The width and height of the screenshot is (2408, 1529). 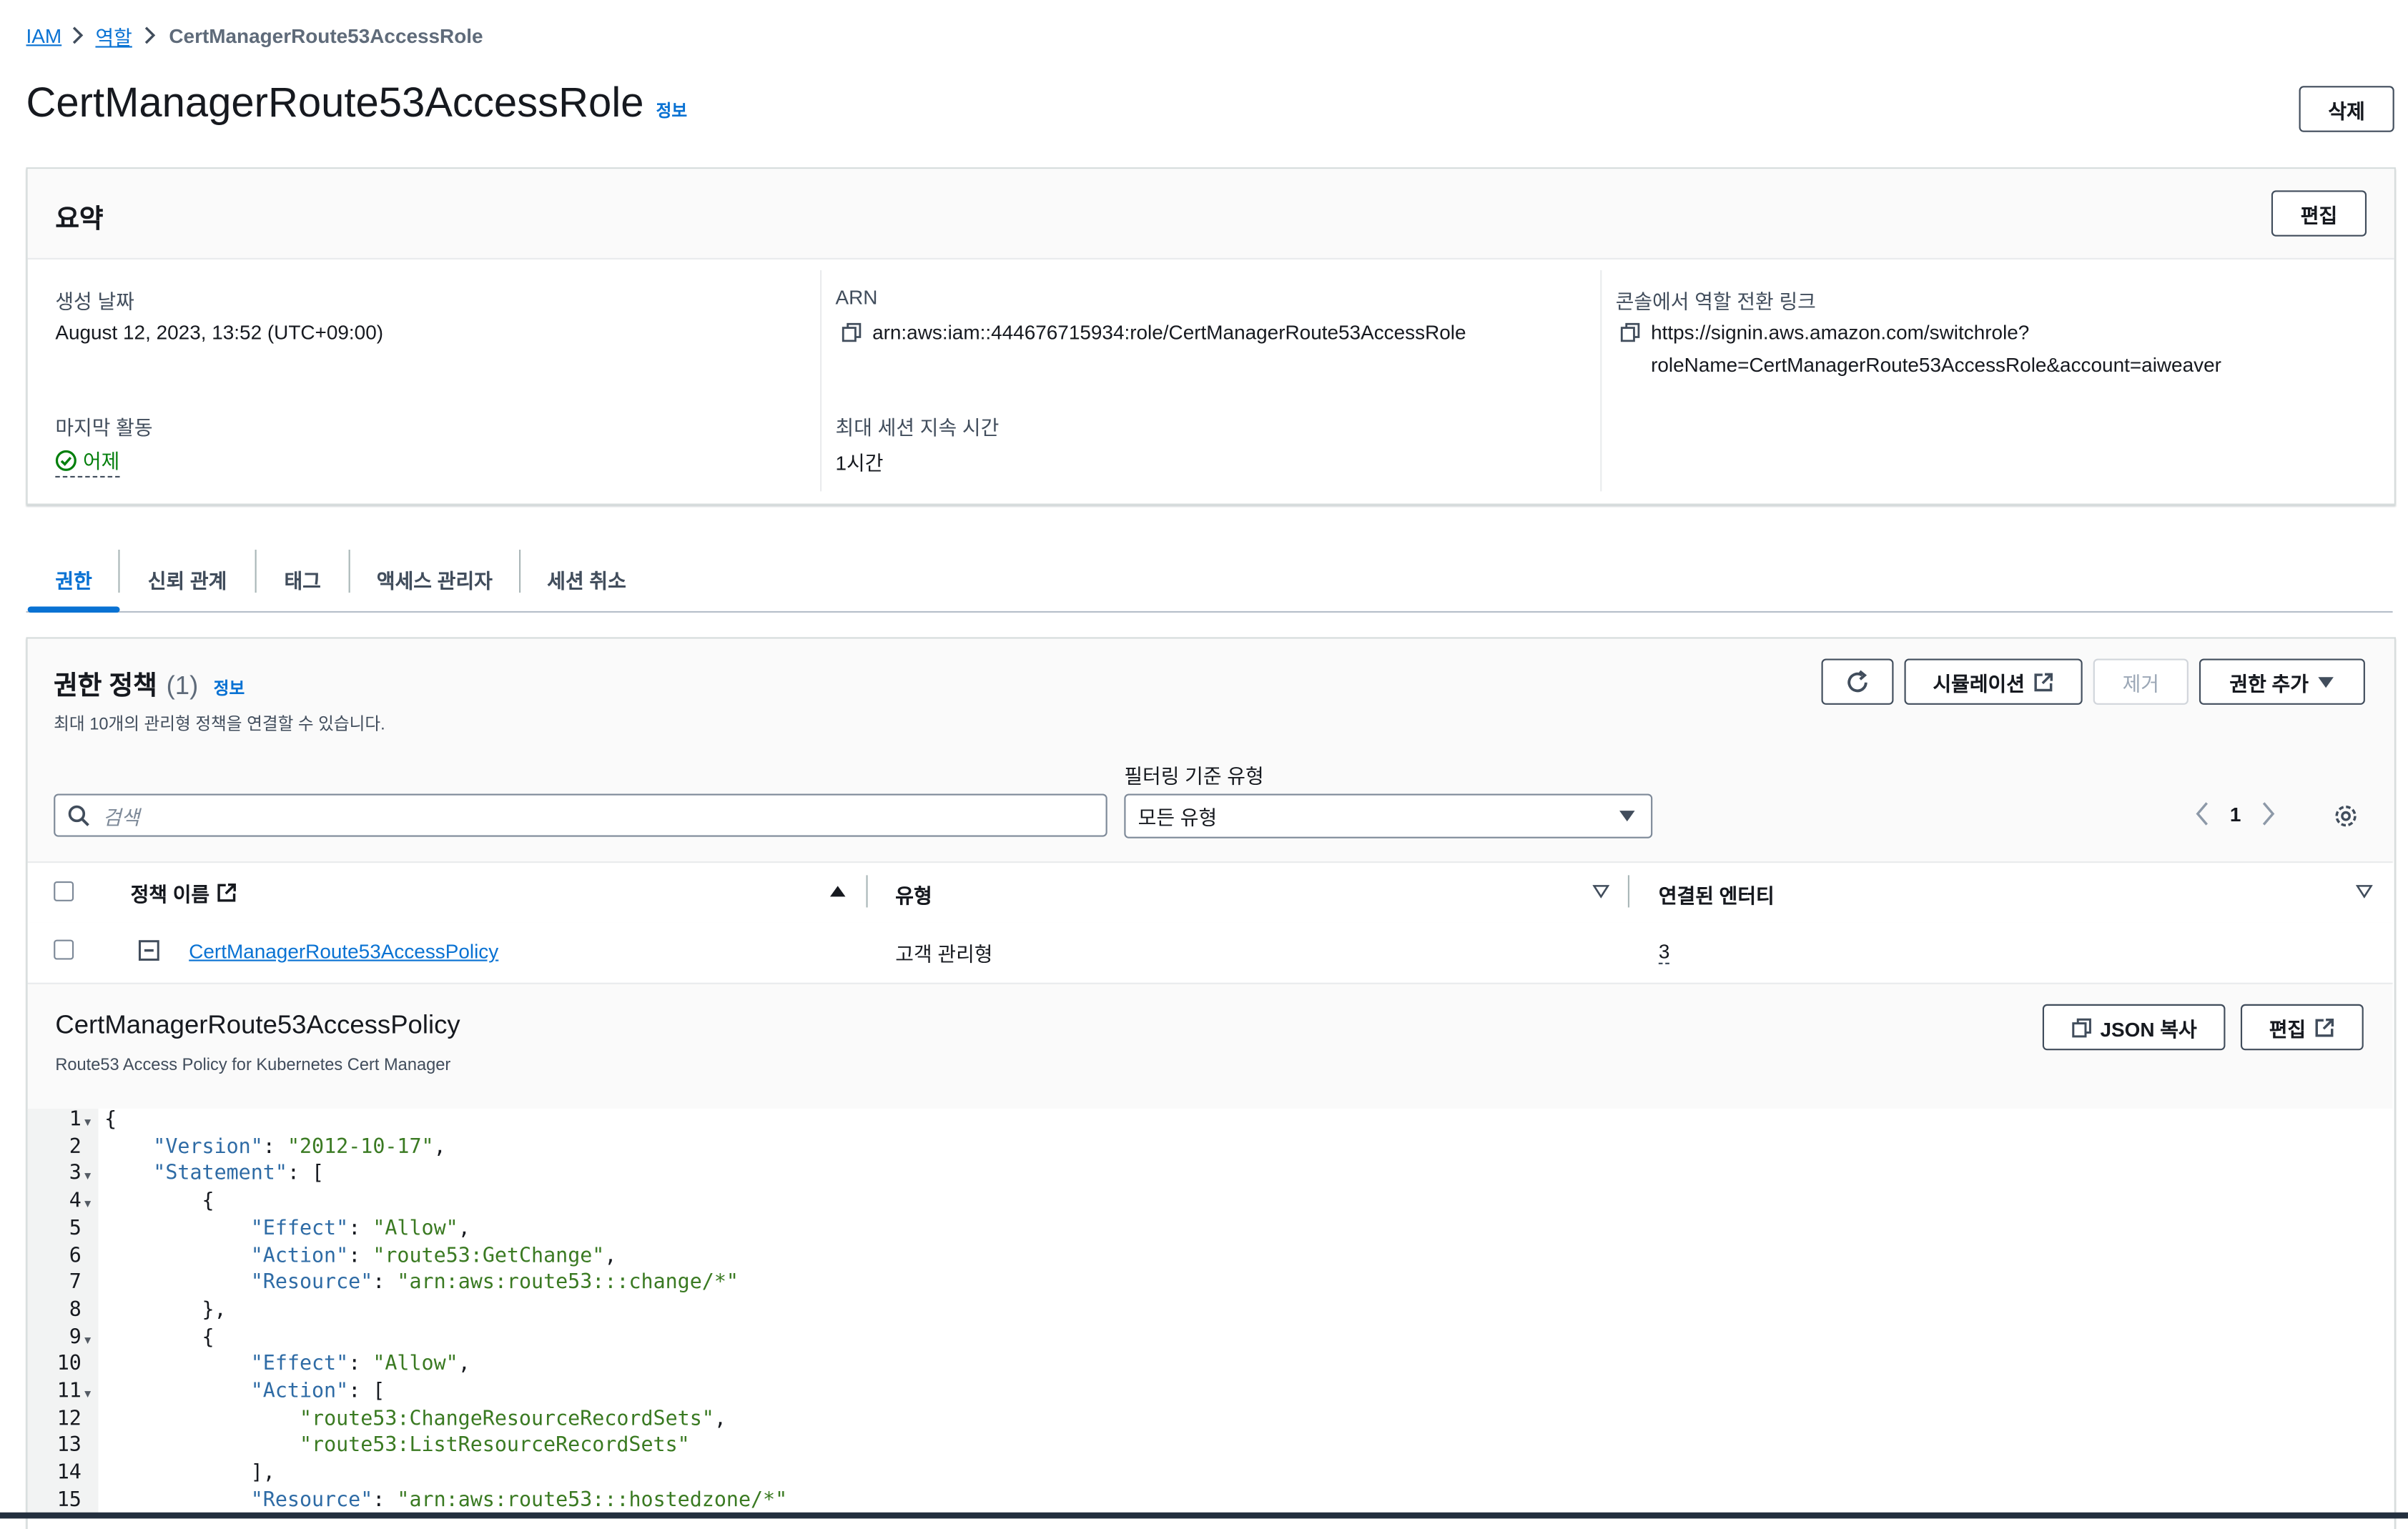 I want to click on simulate-label: 시뮬레이션, so click(x=1979, y=683).